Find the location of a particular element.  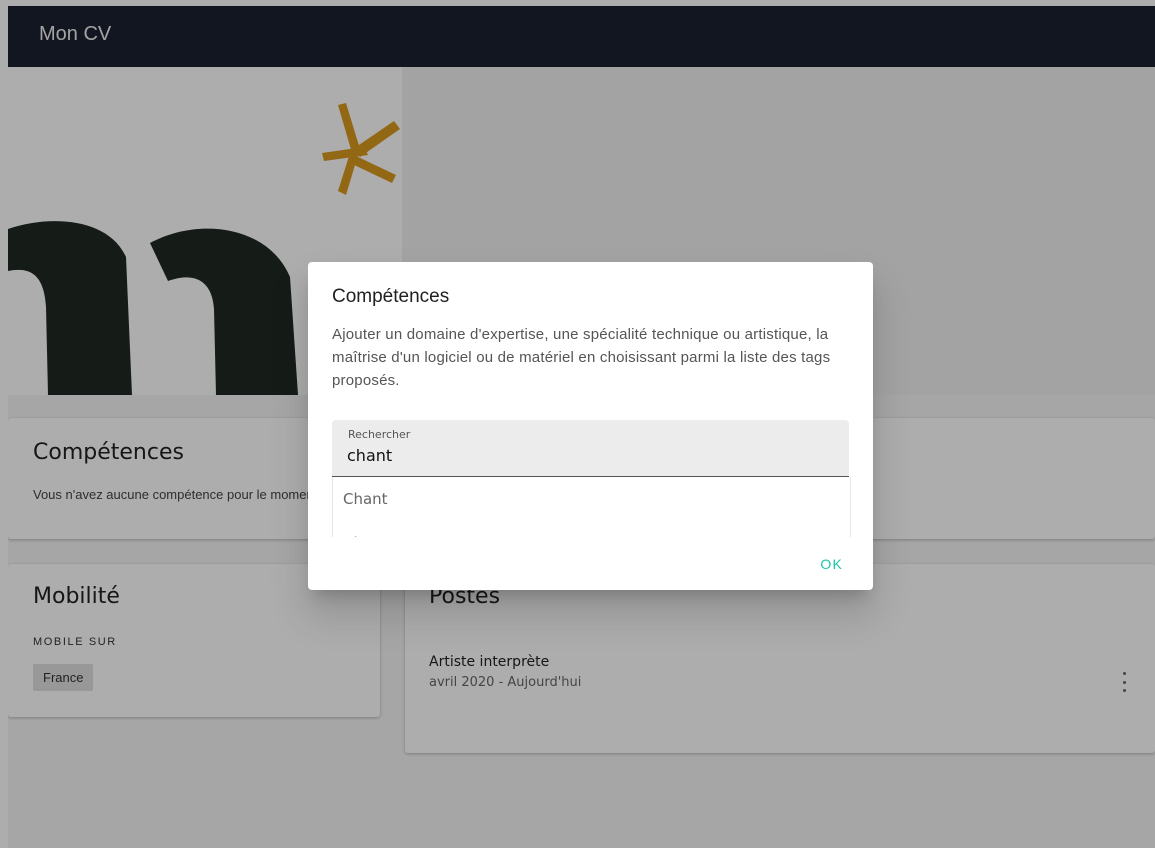

ok-button: OK is located at coordinates (831, 564).